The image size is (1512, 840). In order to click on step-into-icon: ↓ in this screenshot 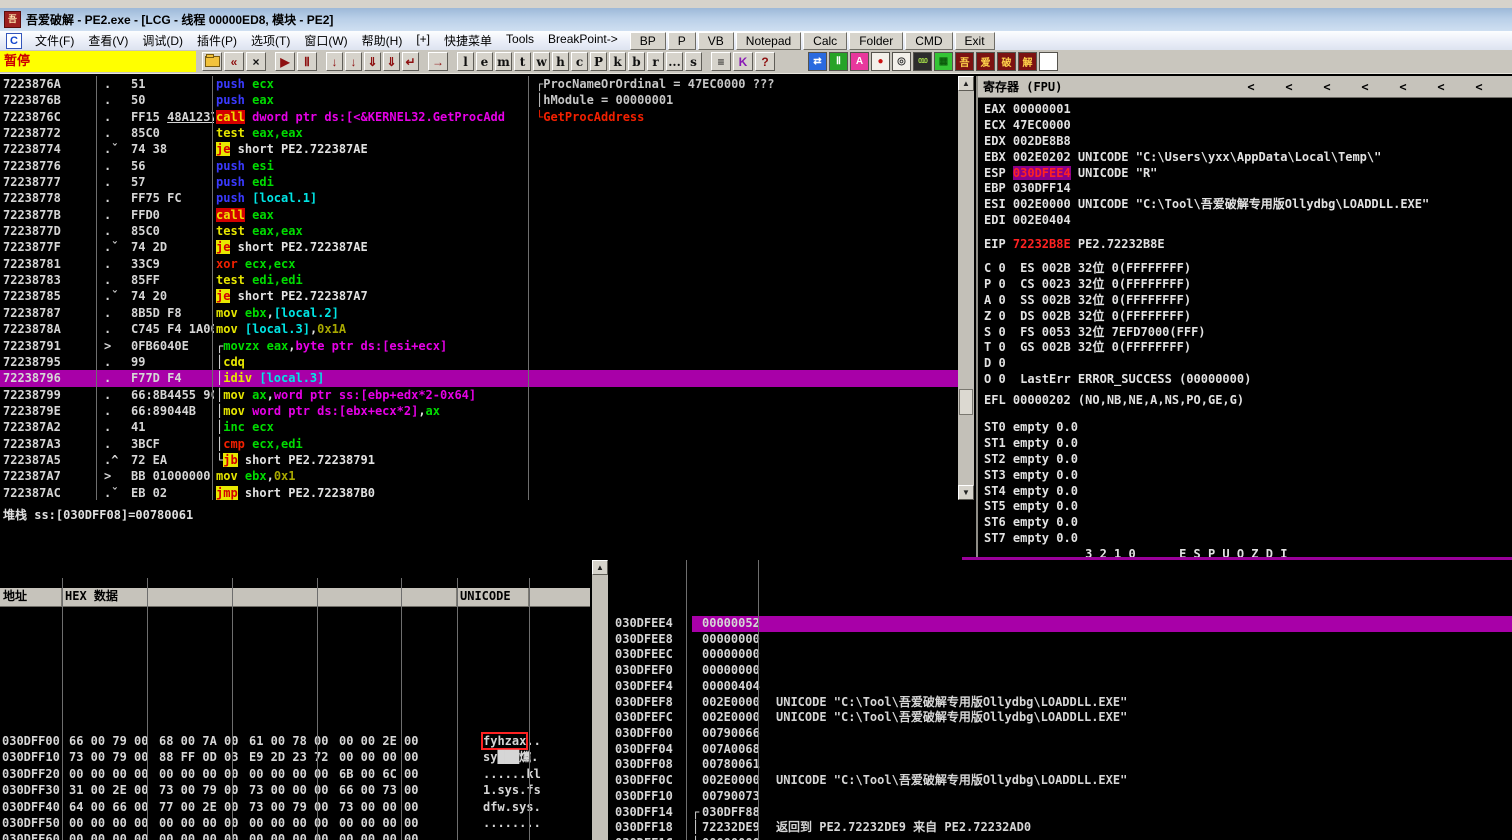, I will do `click(334, 61)`.